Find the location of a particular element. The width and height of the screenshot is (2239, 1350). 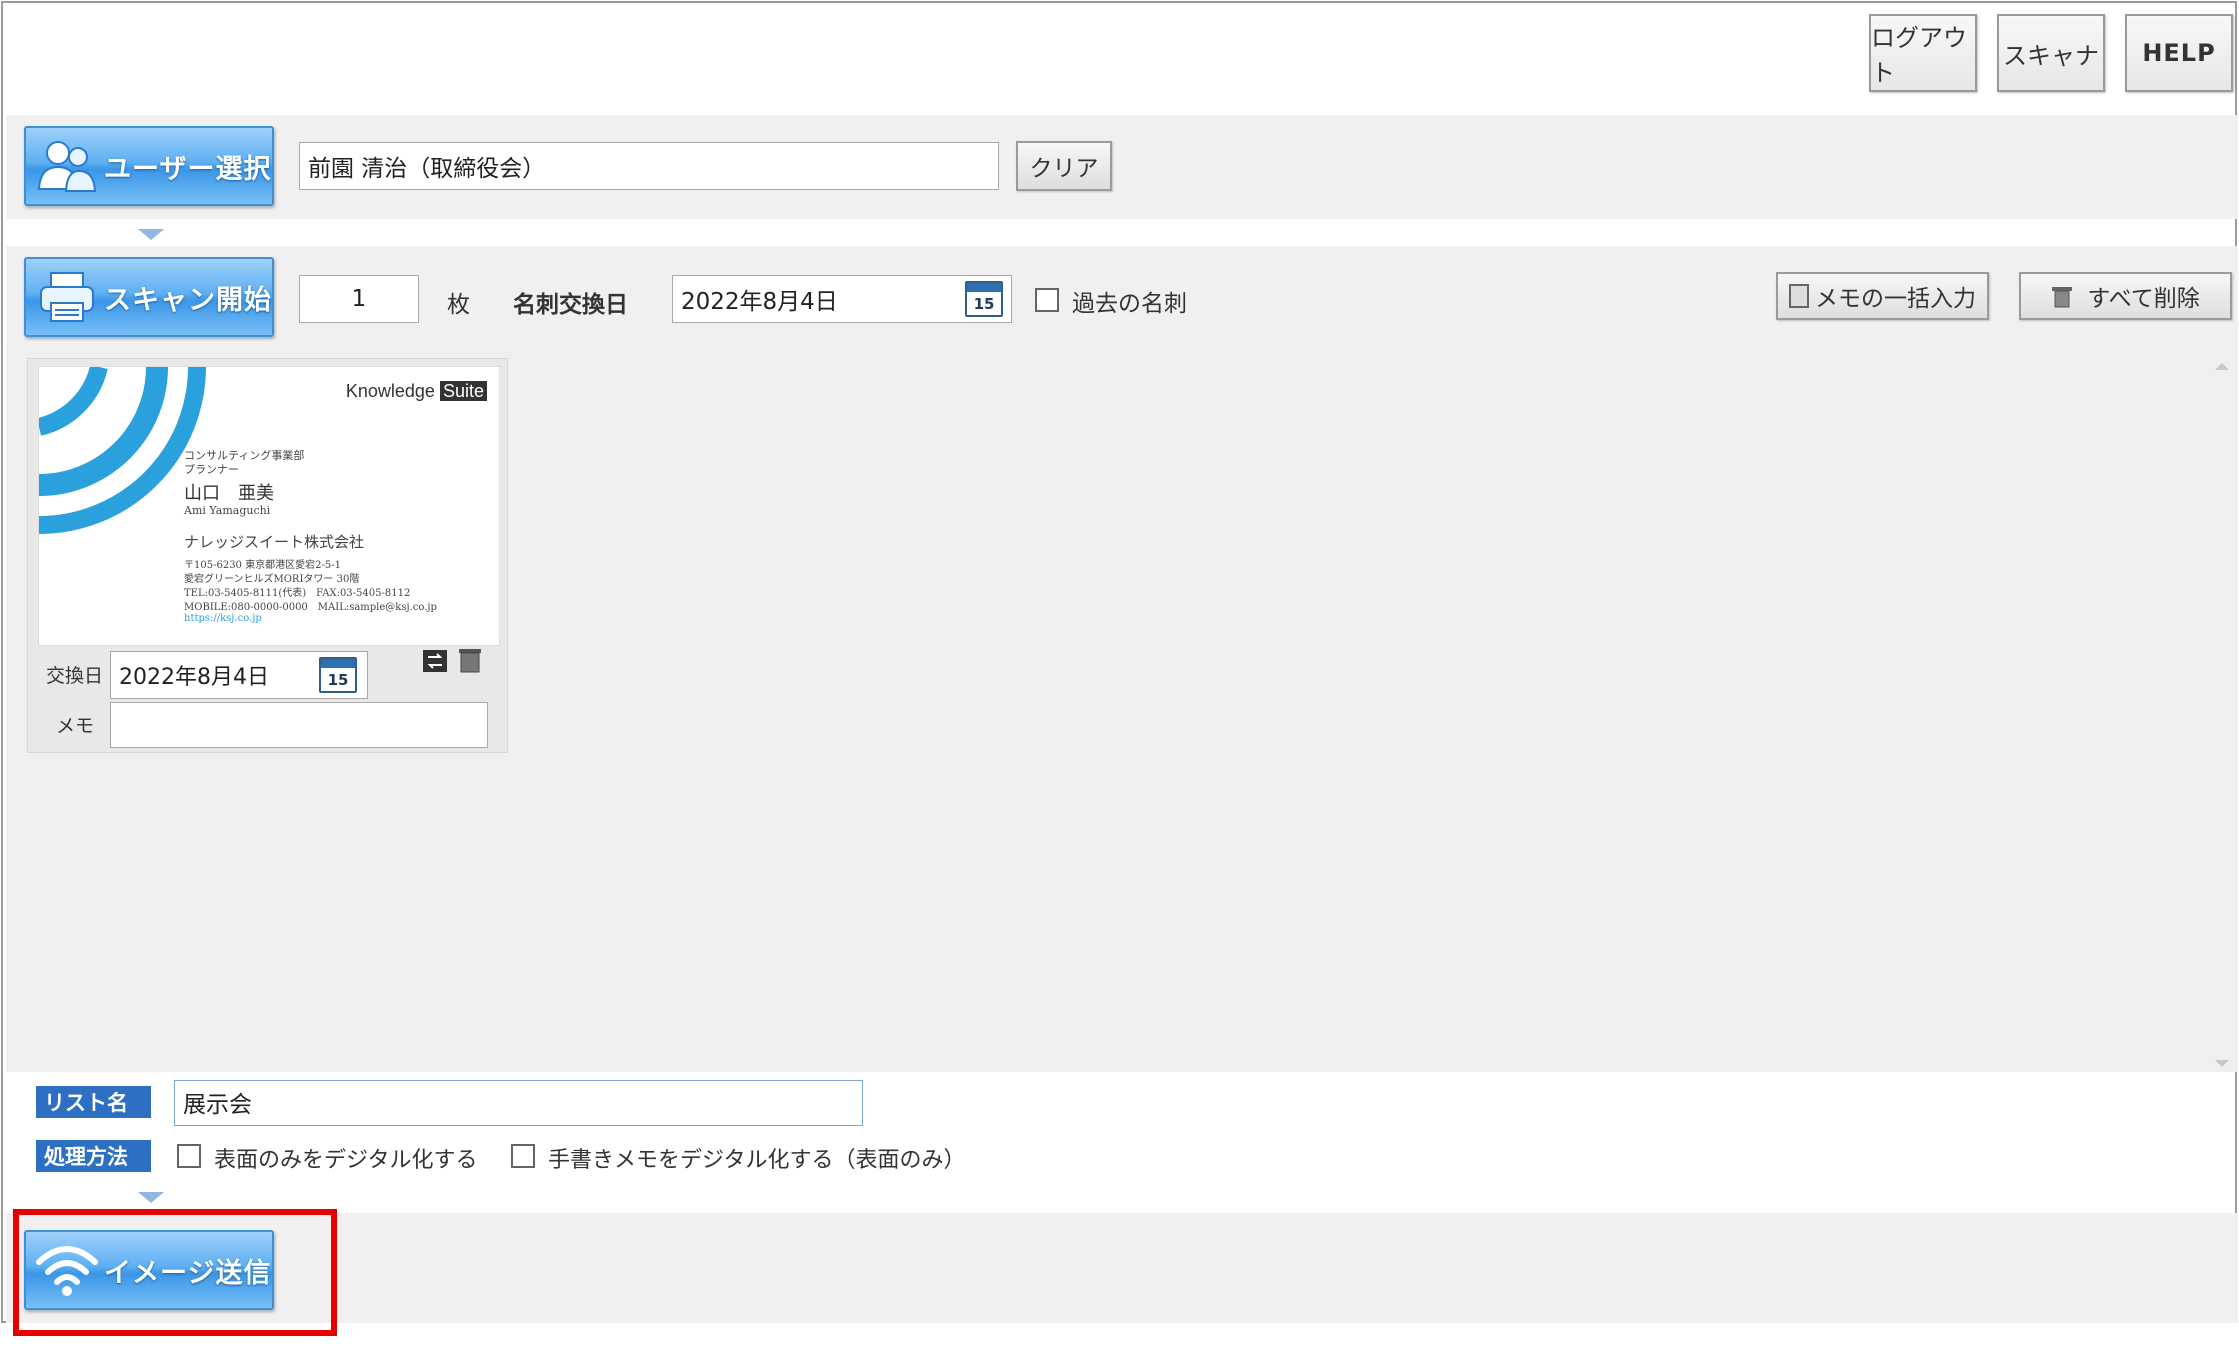

users-icon is located at coordinates (67, 166).